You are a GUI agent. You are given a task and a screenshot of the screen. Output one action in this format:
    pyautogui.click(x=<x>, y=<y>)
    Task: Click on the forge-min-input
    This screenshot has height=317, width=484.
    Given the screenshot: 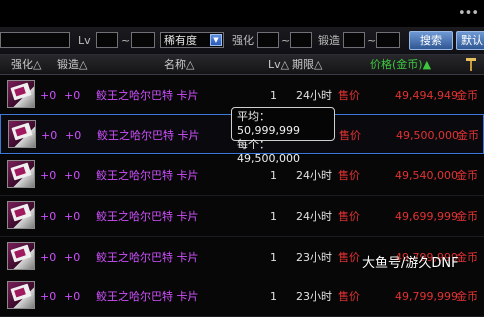 What is the action you would take?
    pyautogui.click(x=354, y=40)
    